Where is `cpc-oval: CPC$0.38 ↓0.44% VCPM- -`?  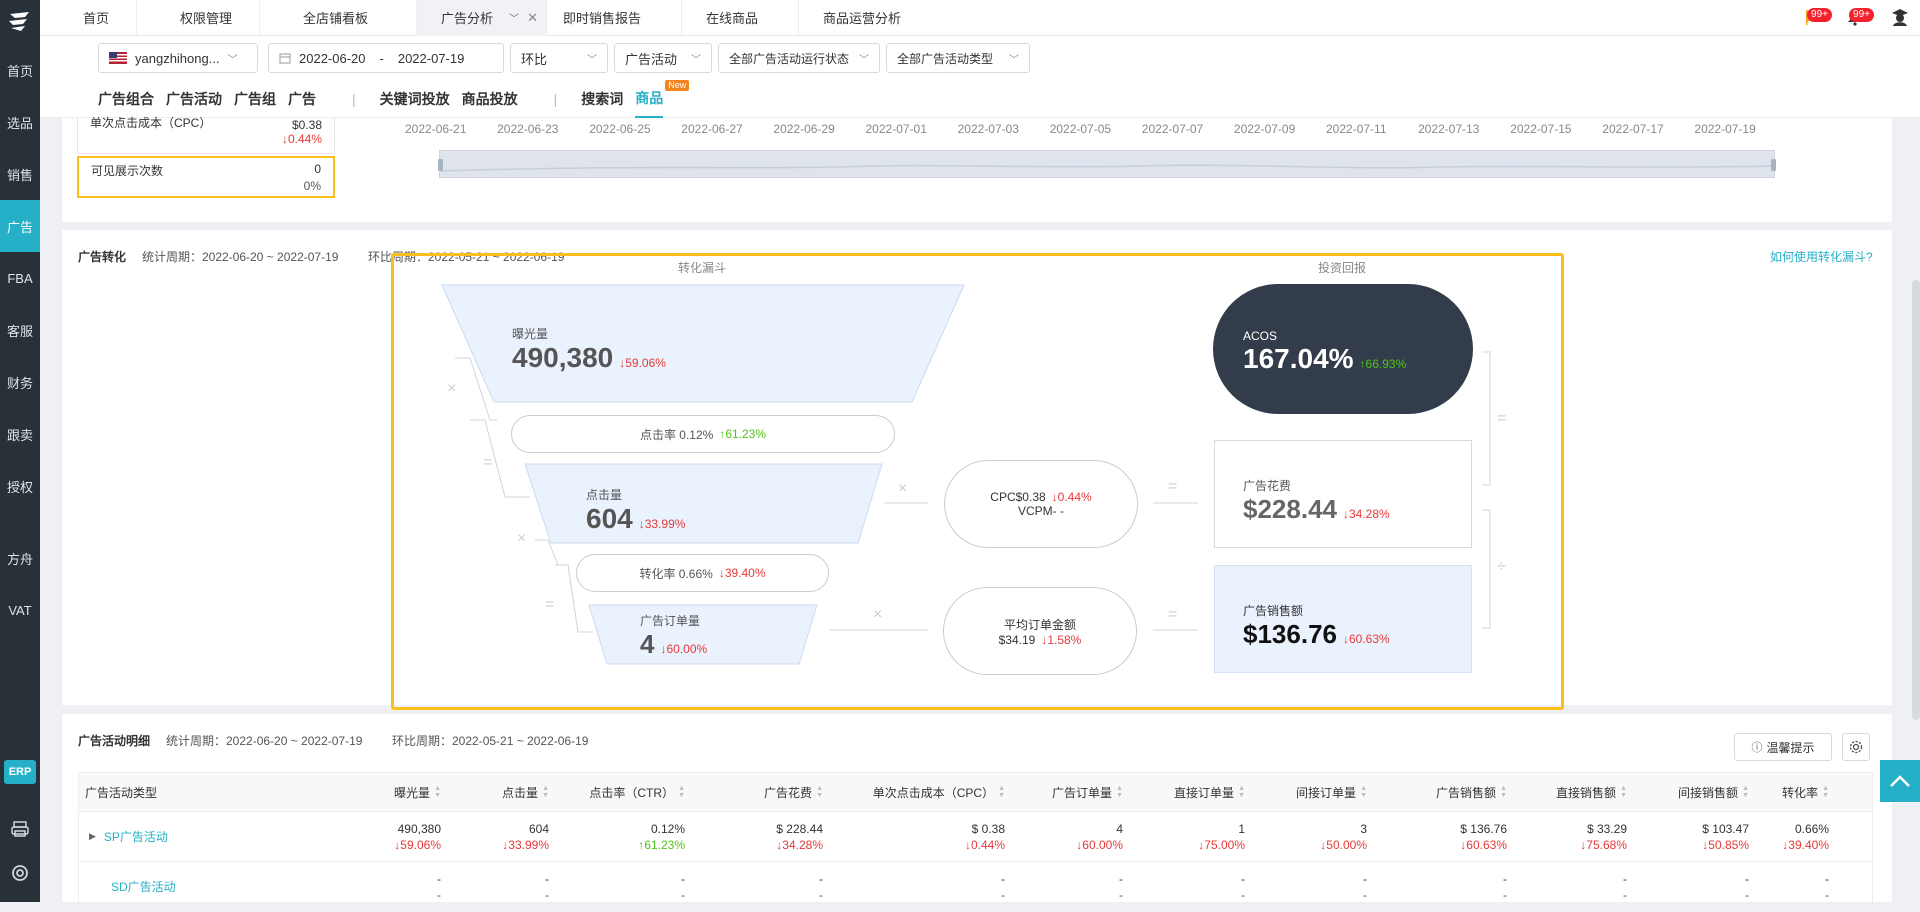 cpc-oval: CPC$0.38 ↓0.44% VCPM- - is located at coordinates (1041, 504).